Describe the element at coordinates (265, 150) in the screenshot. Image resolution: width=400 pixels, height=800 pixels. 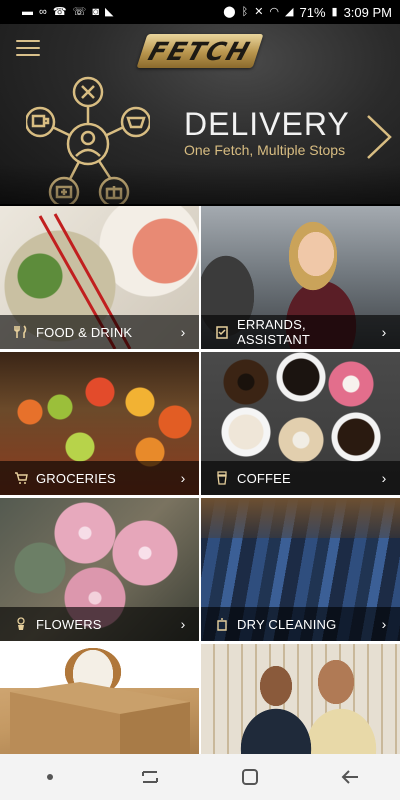
I see `banner-subtitle: One Fetch, Multiple Stops` at that location.